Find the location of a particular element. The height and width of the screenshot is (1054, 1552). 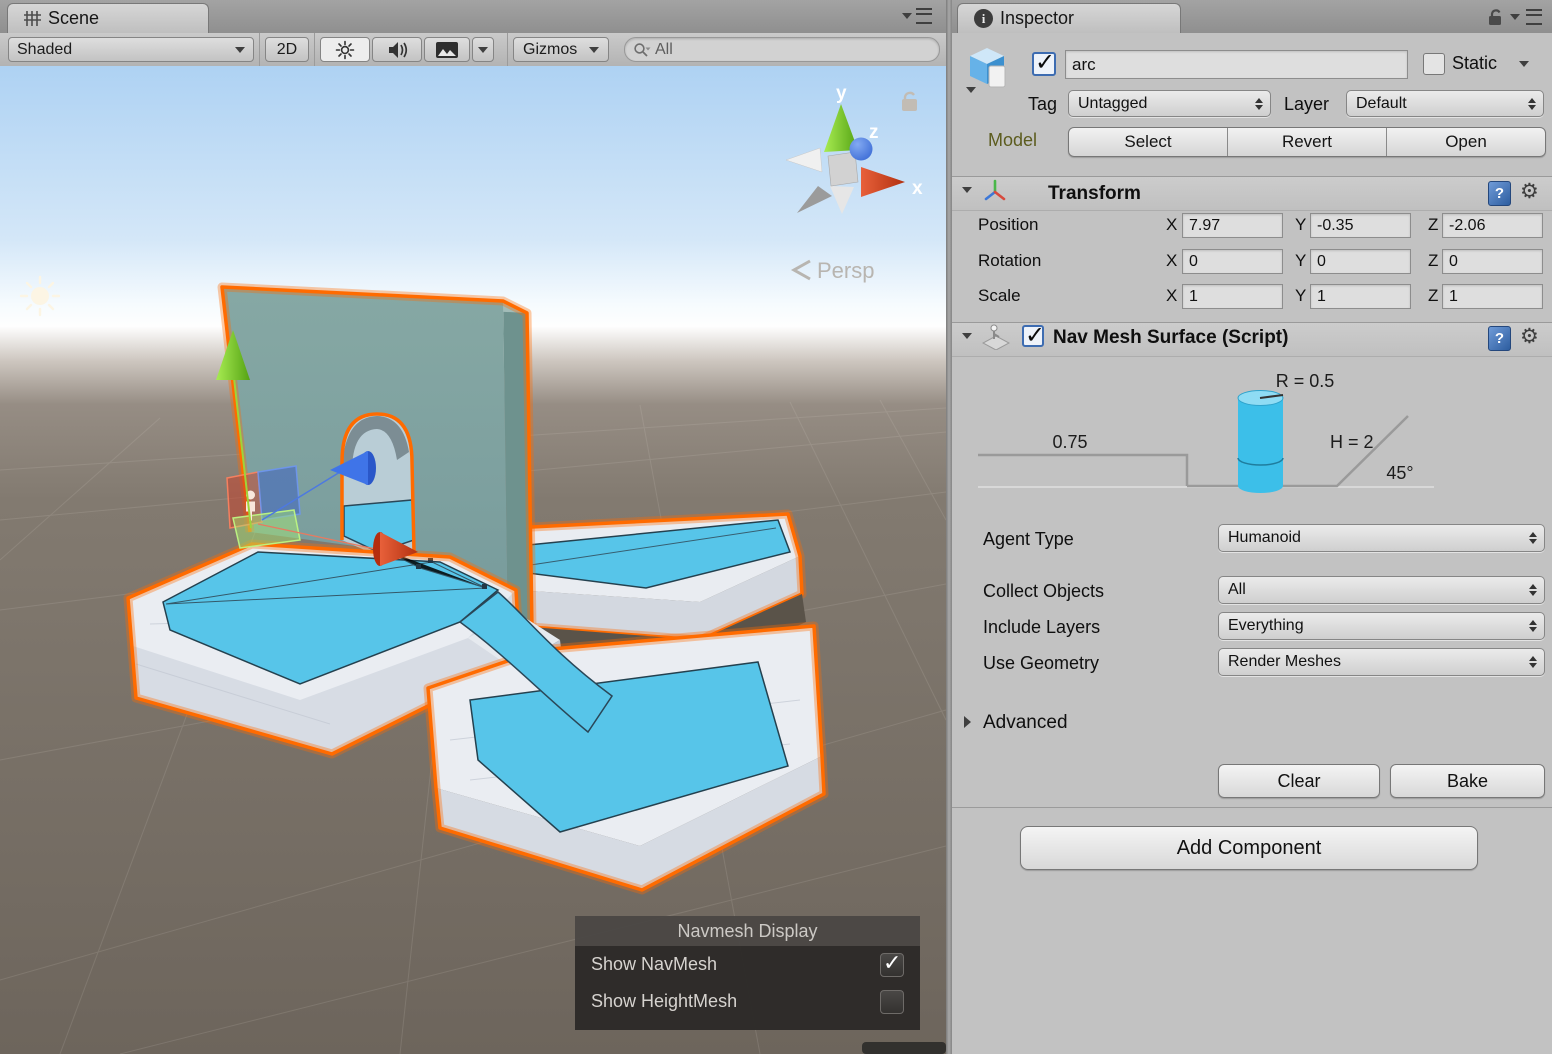

gameobject-active-checkbox is located at coordinates (1044, 62).